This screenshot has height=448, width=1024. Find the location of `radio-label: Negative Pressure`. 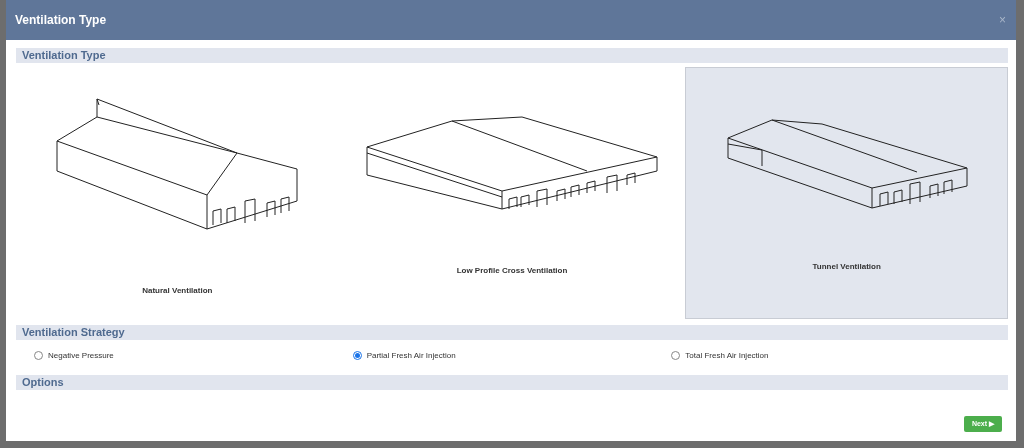

radio-label: Negative Pressure is located at coordinates (81, 355).